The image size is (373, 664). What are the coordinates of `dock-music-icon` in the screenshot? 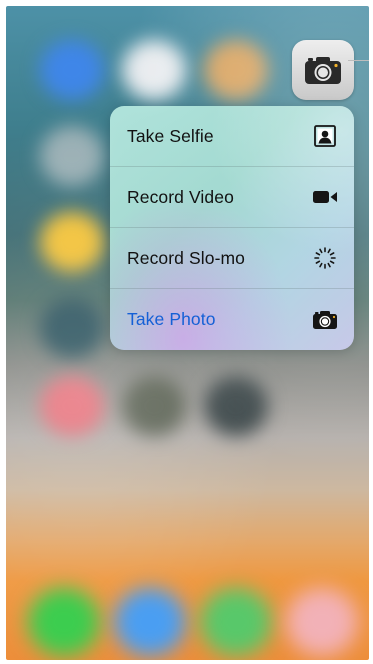 It's located at (322, 622).